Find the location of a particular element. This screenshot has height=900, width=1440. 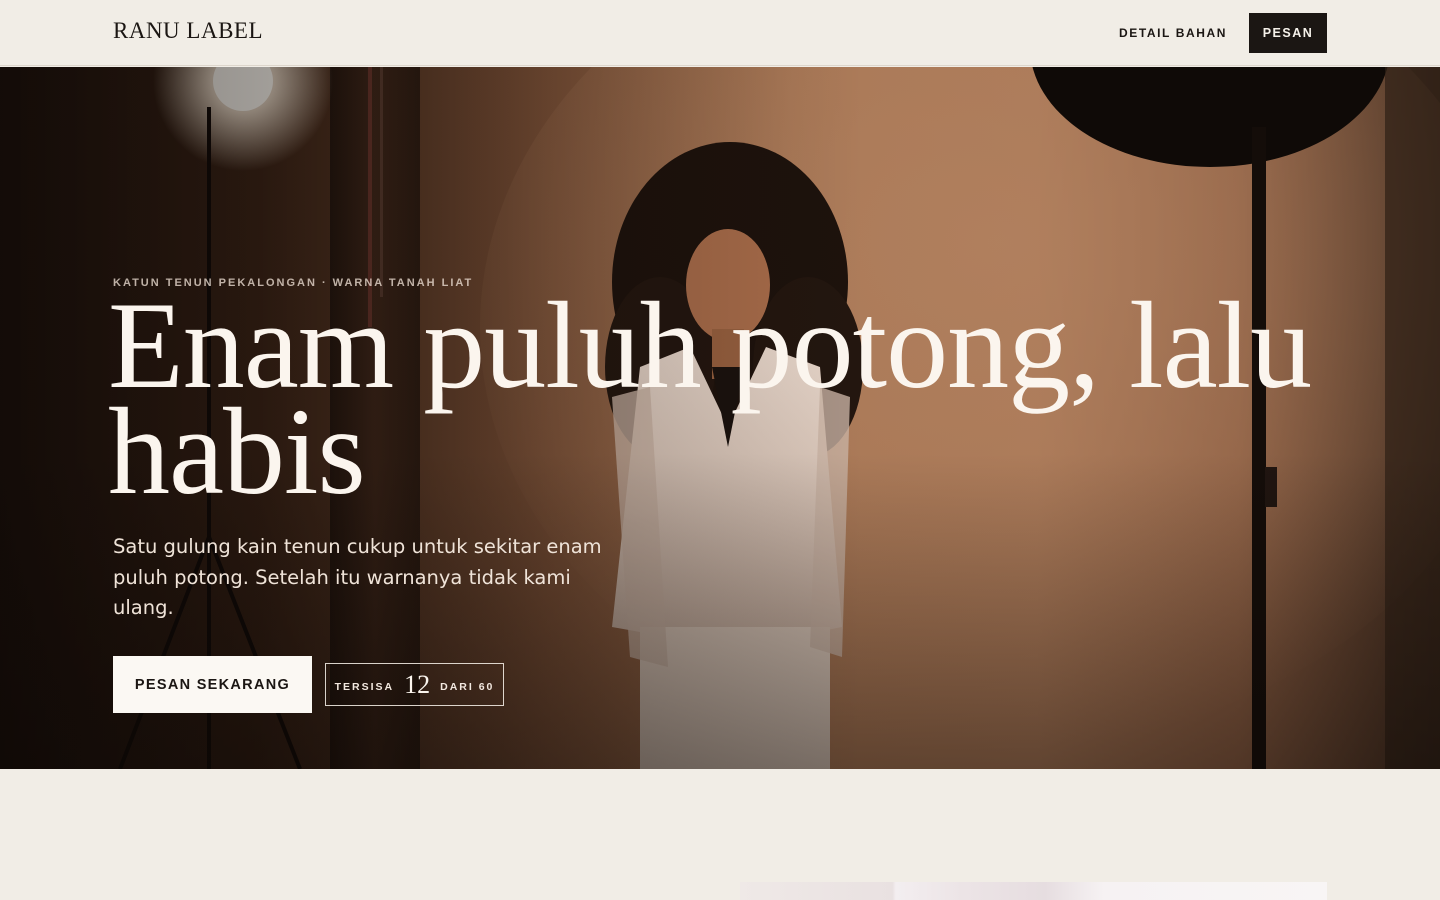

nav-order-button: PESAN is located at coordinates (1288, 33).